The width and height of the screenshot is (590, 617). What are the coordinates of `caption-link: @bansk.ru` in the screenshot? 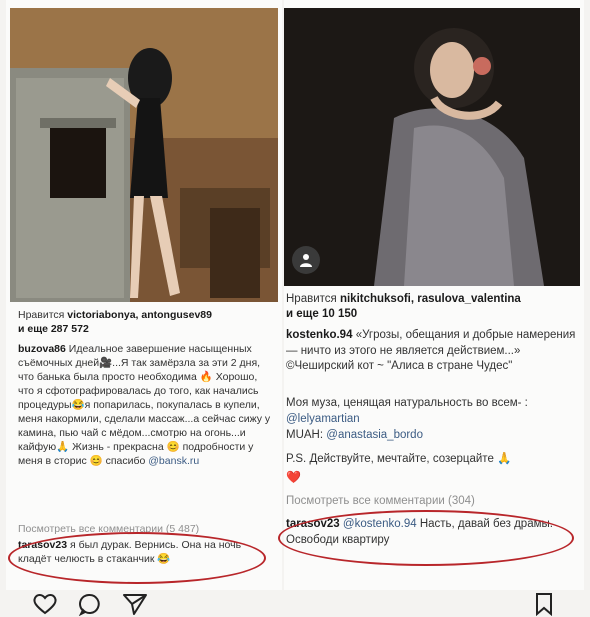 It's located at (173, 461).